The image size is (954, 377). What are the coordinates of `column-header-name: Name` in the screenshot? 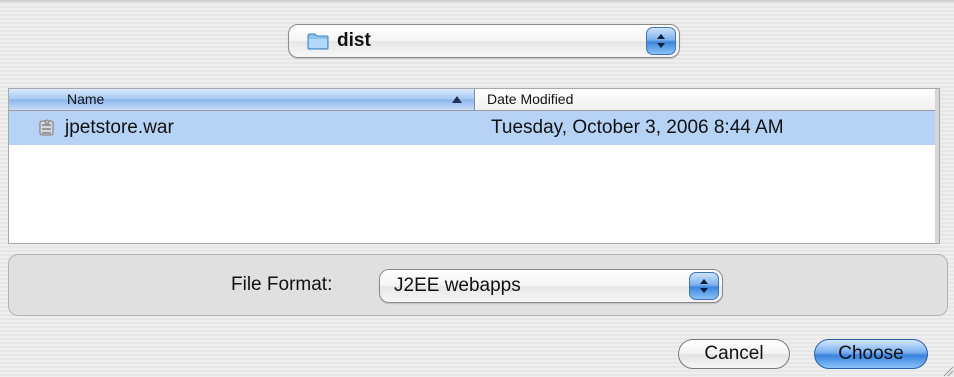 It's located at (242, 99).